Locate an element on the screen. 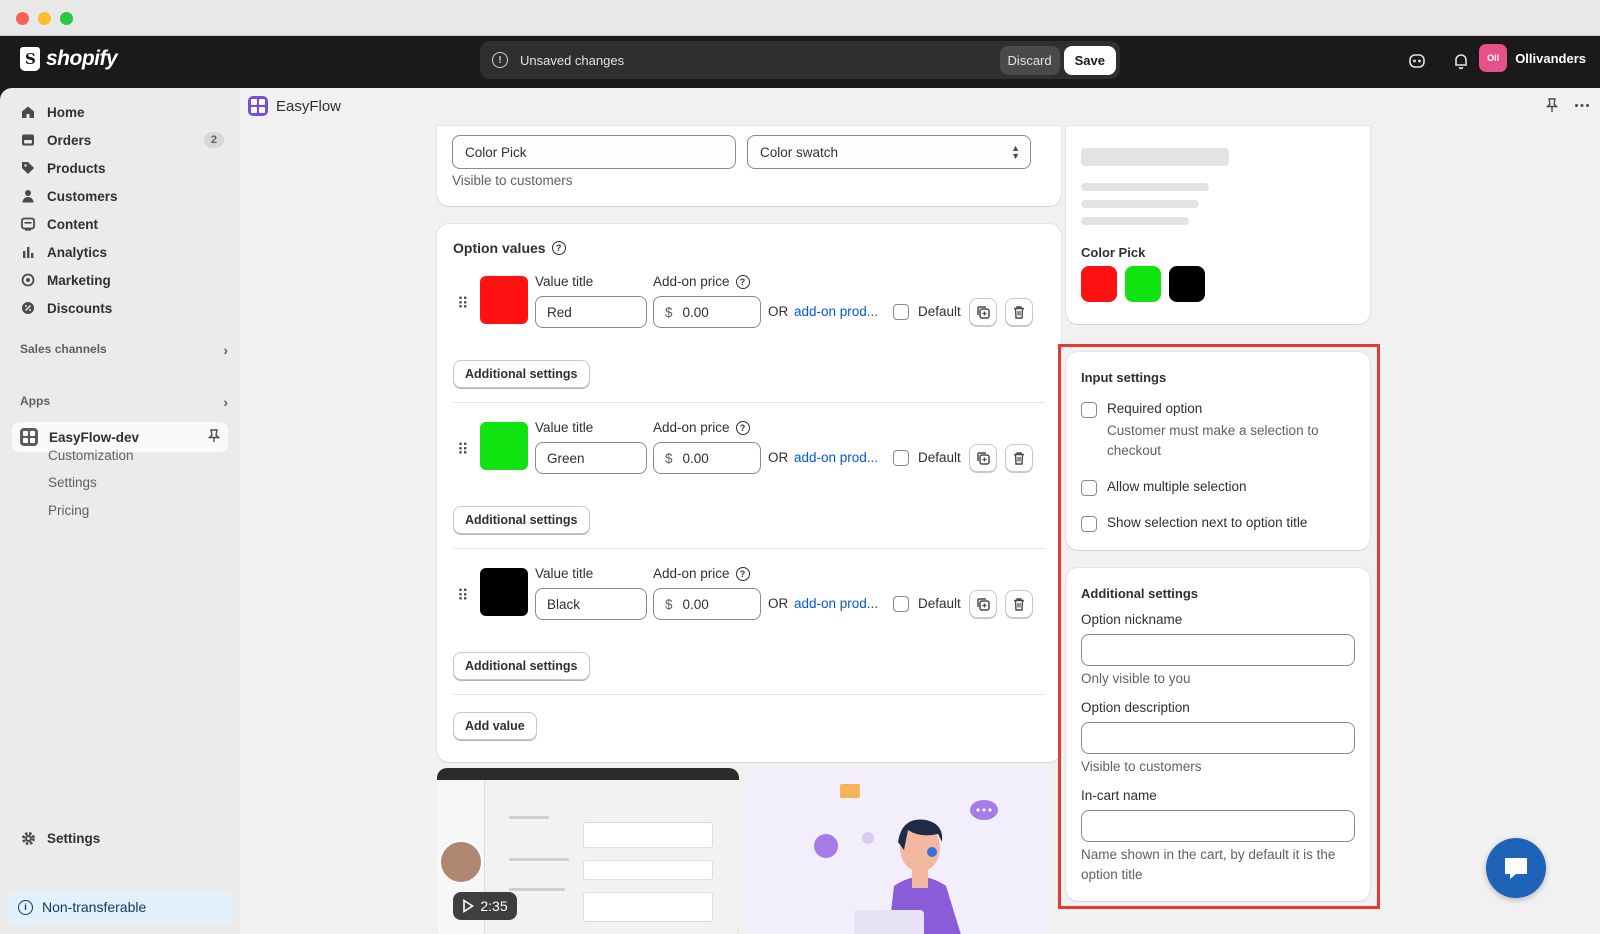 This screenshot has height=934, width=1600. non-transferable-label: Non-transferable is located at coordinates (94, 907).